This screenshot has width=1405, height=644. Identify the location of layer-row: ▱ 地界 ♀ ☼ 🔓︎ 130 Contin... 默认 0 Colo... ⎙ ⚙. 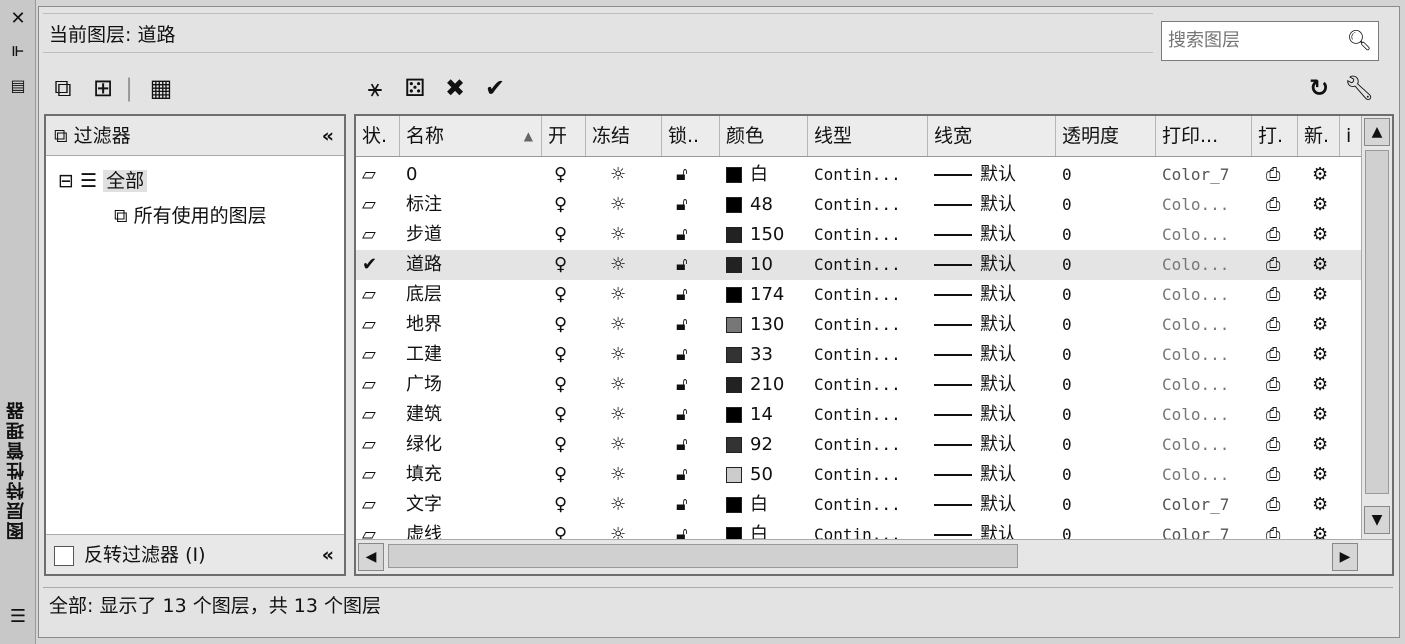
(860, 325).